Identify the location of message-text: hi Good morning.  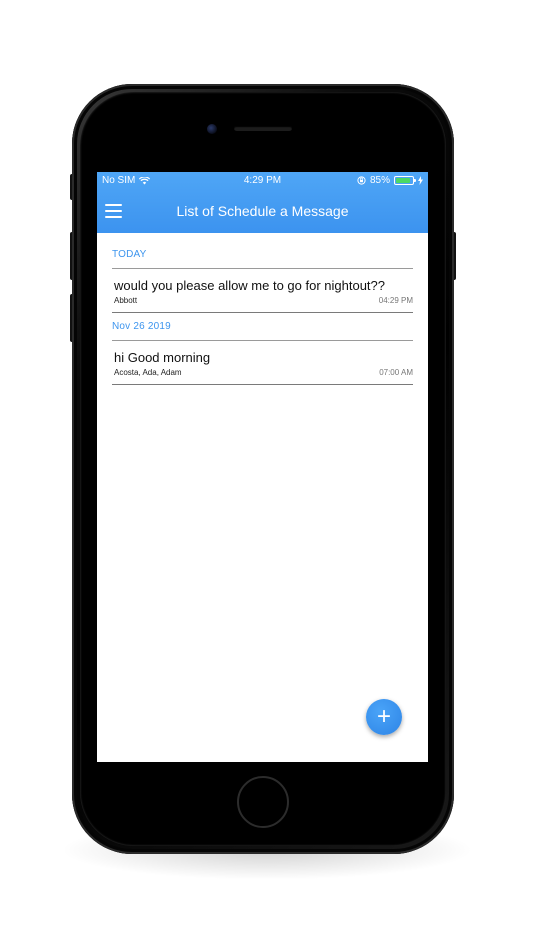
(162, 357).